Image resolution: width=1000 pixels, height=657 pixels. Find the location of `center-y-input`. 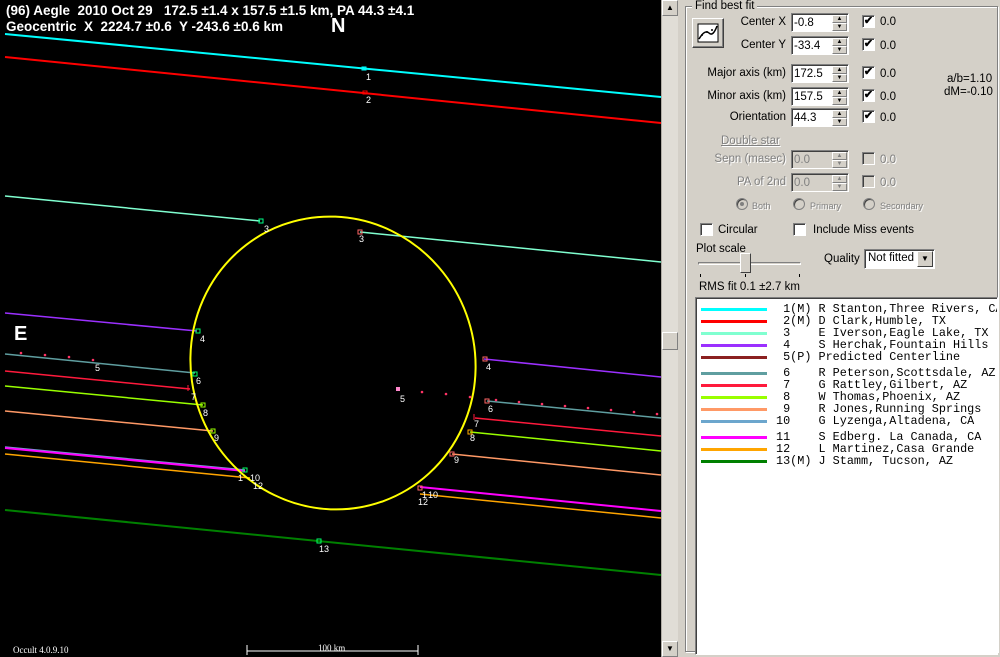

center-y-input is located at coordinates (813, 45).